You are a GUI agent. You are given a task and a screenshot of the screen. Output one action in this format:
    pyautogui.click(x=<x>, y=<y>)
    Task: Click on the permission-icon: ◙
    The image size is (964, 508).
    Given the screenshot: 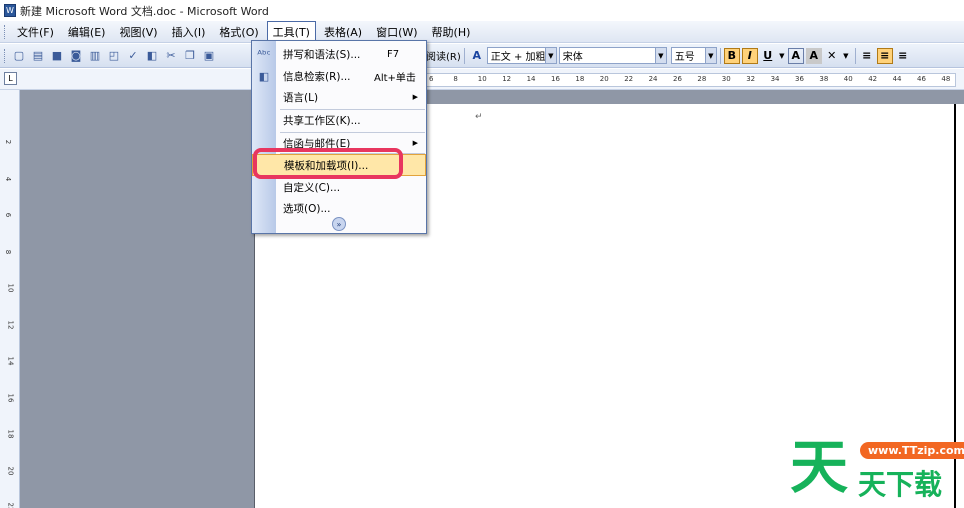 What is the action you would take?
    pyautogui.click(x=76, y=56)
    